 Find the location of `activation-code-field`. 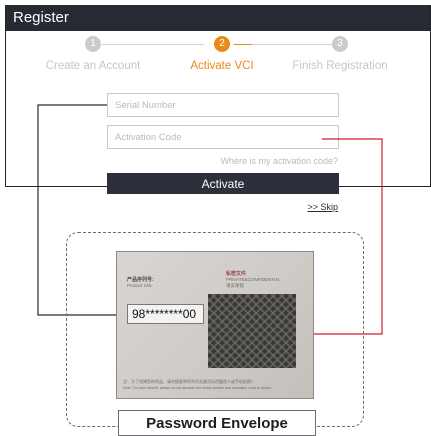

activation-code-field is located at coordinates (223, 137).